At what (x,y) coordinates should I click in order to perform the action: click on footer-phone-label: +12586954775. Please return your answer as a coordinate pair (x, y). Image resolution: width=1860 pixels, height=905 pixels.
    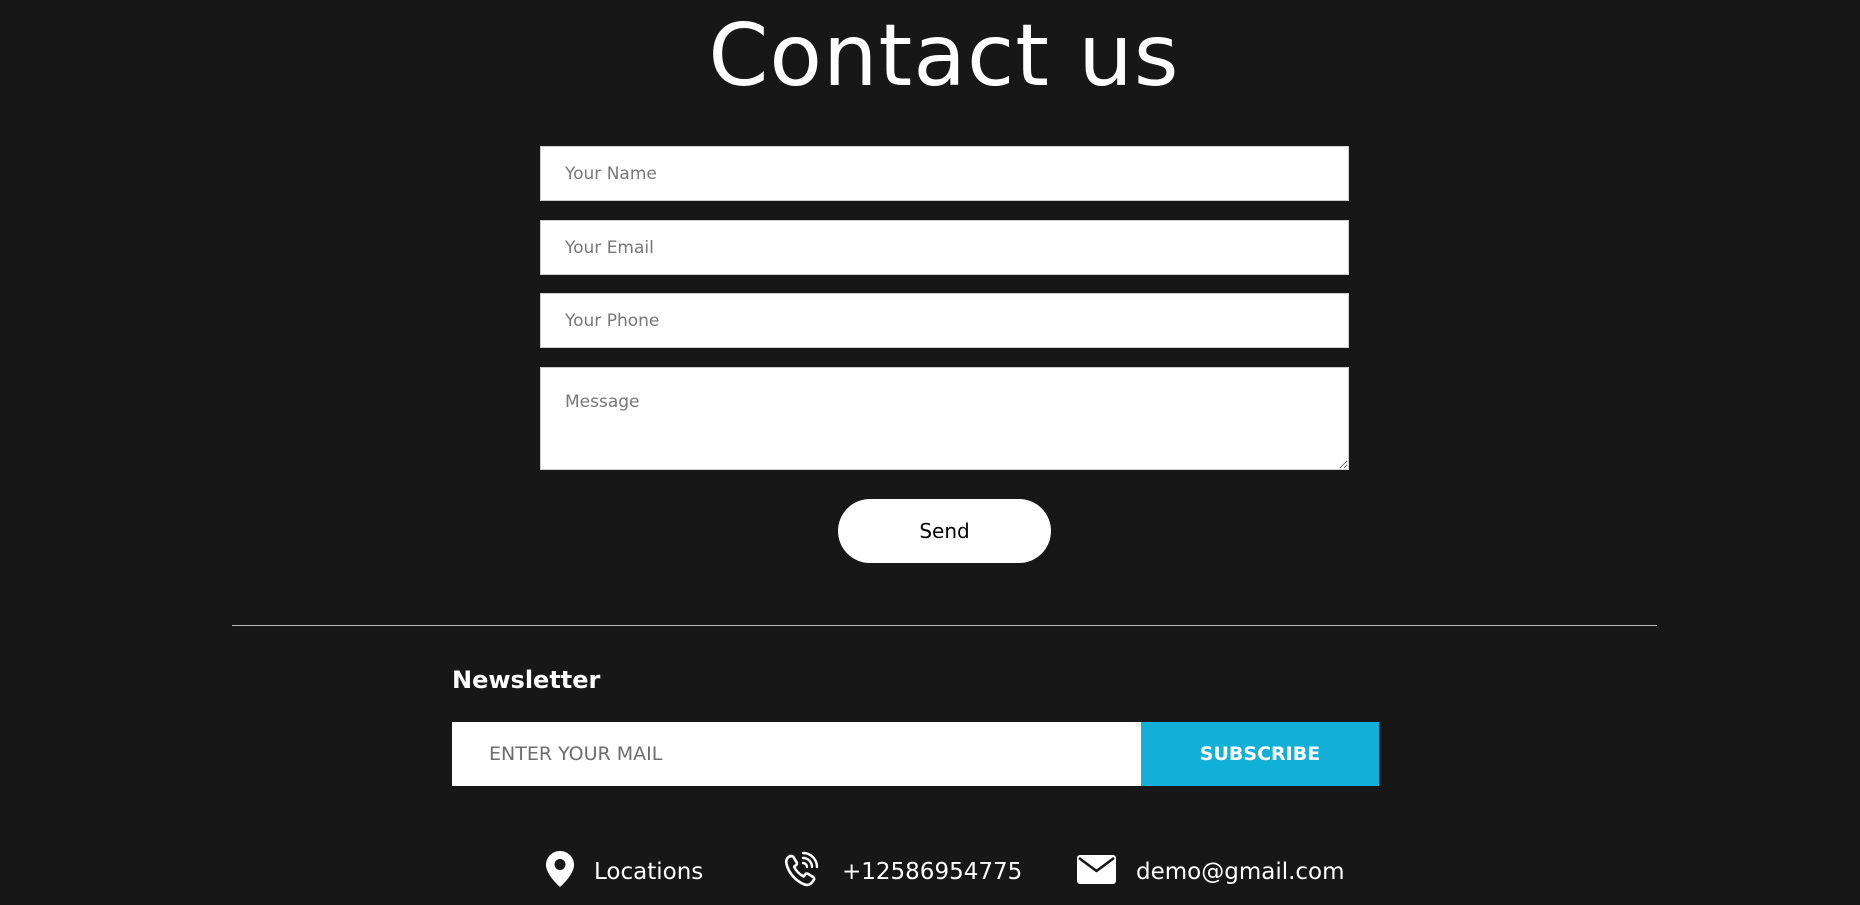
    Looking at the image, I should click on (932, 872).